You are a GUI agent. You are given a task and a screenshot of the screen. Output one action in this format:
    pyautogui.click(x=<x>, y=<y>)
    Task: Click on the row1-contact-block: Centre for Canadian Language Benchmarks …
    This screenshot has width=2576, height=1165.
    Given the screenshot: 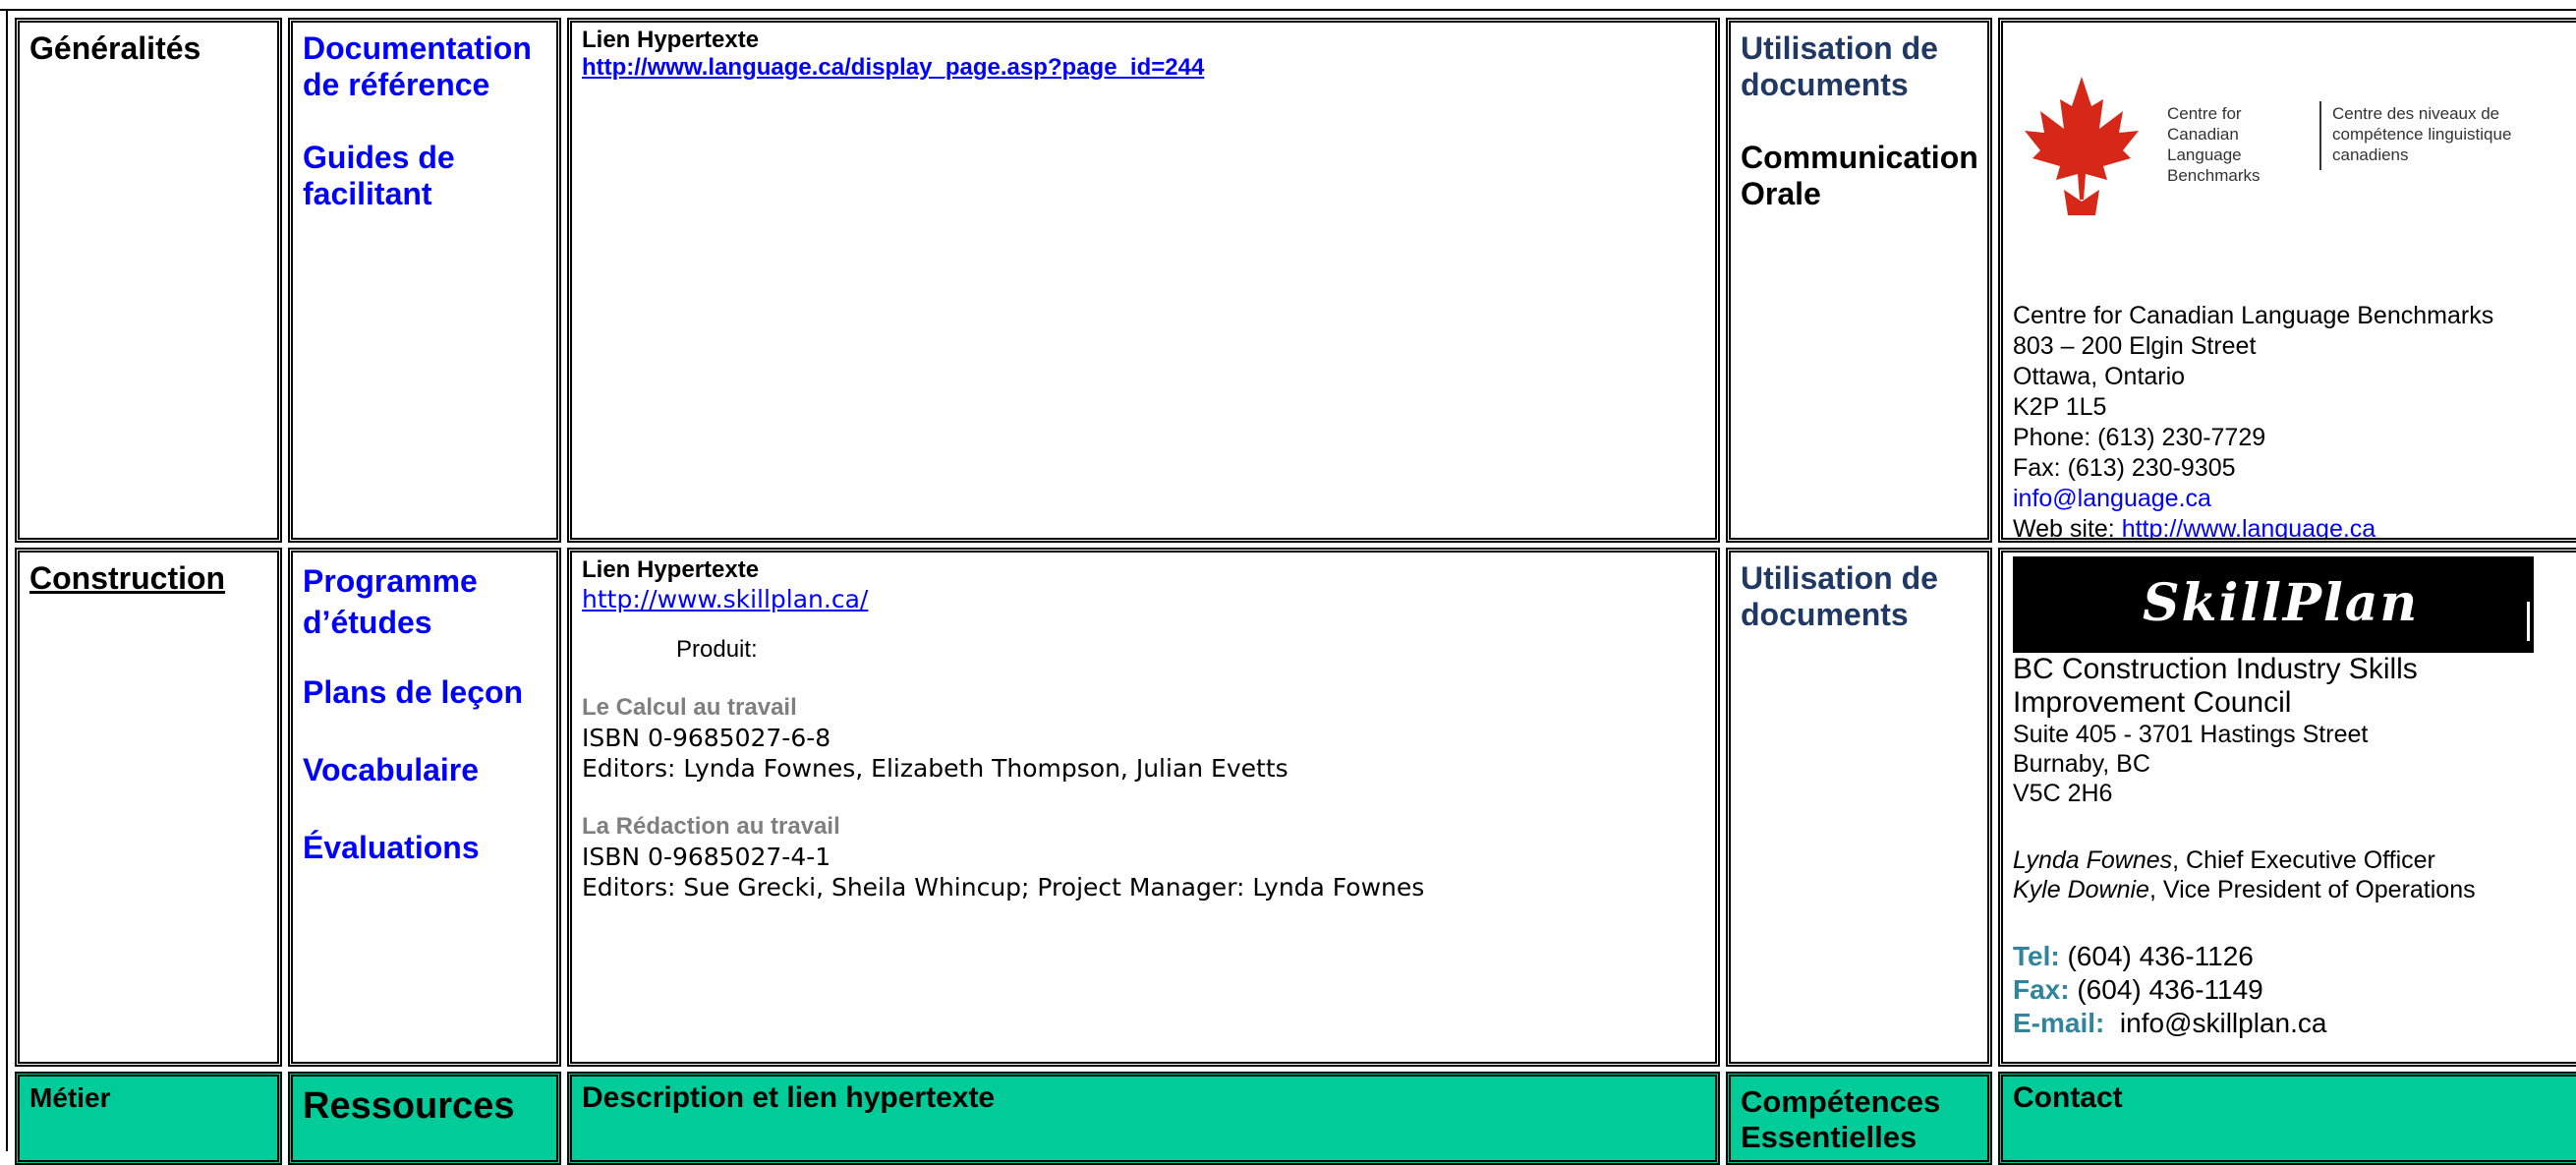 What is the action you would take?
    pyautogui.click(x=2294, y=422)
    